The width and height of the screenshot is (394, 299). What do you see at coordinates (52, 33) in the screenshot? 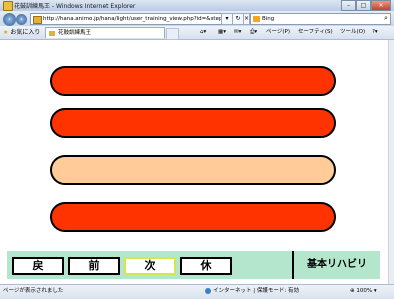
I see `tab-favicon-icon` at bounding box center [52, 33].